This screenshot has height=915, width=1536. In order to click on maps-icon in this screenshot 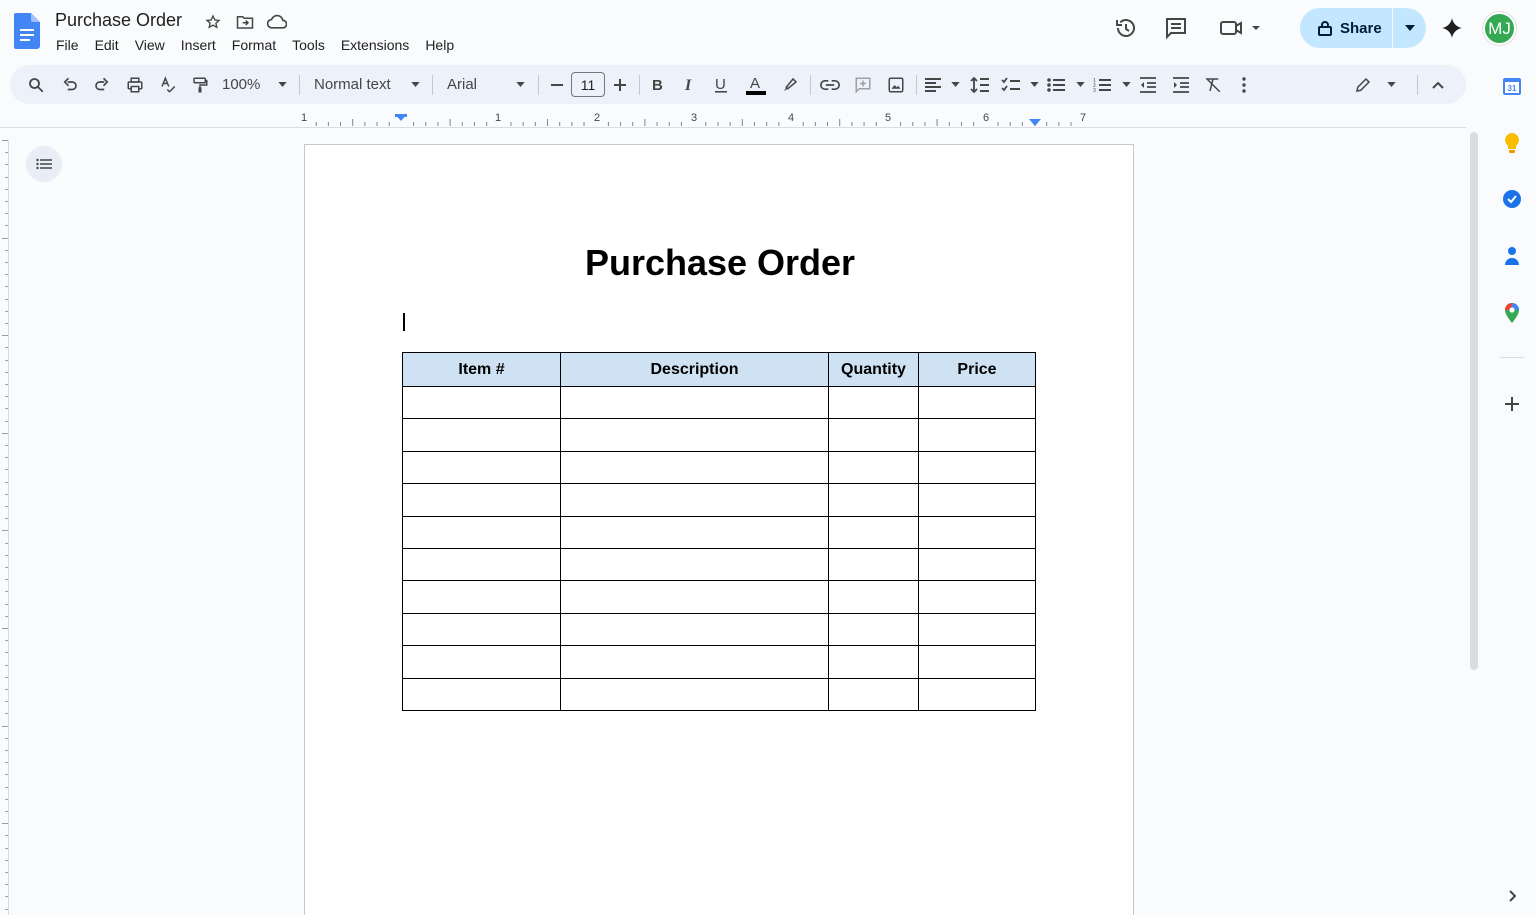, I will do `click(1512, 313)`.